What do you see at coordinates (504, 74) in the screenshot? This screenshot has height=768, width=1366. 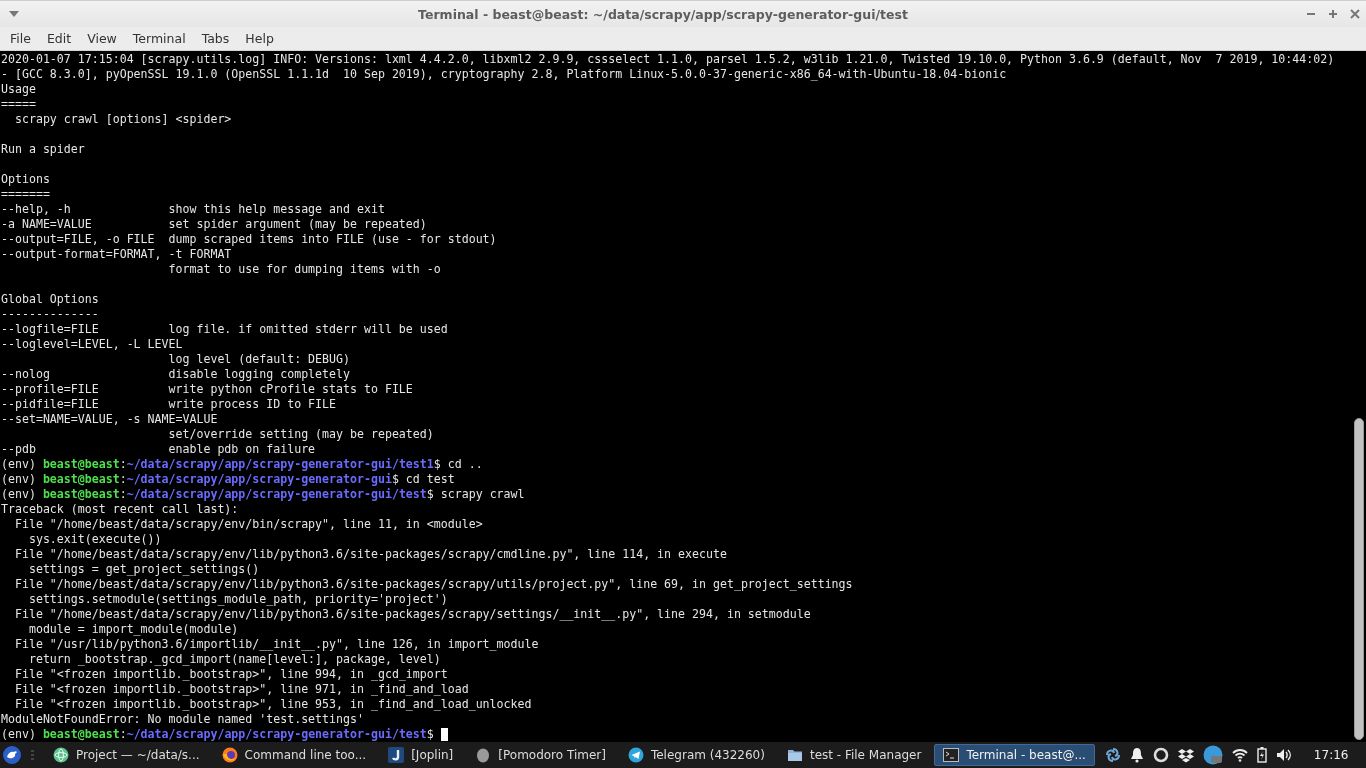 I see `terminal-line: - [GCC 8.3.0], pyOpenSSL 19.1.0 (OpenSSL 1.1.1d 10 Sep 2019), cryptography 2.8, Platform Linux-5.0.0-37-generic-x86_64-with-Ubuntu-18.04-bionic` at bounding box center [504, 74].